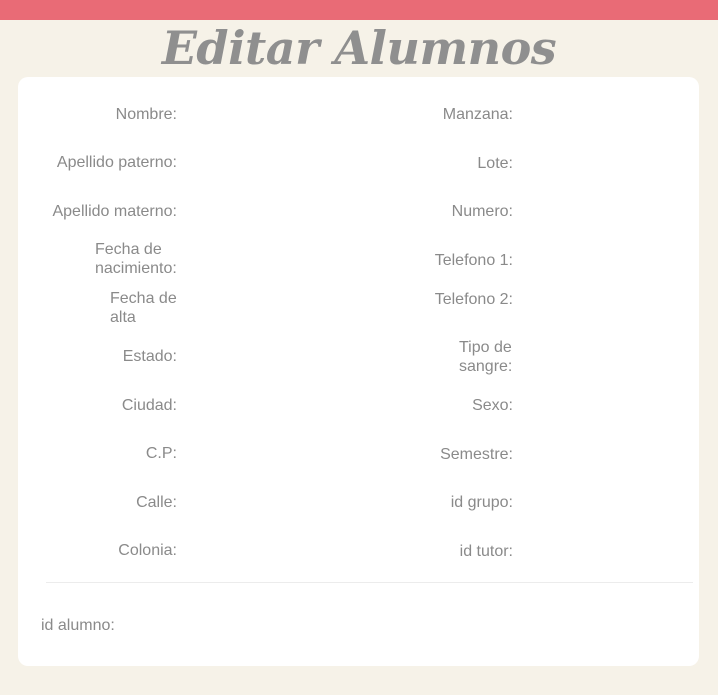 Image resolution: width=718 pixels, height=695 pixels. What do you see at coordinates (607, 212) in the screenshot?
I see `numero-input` at bounding box center [607, 212].